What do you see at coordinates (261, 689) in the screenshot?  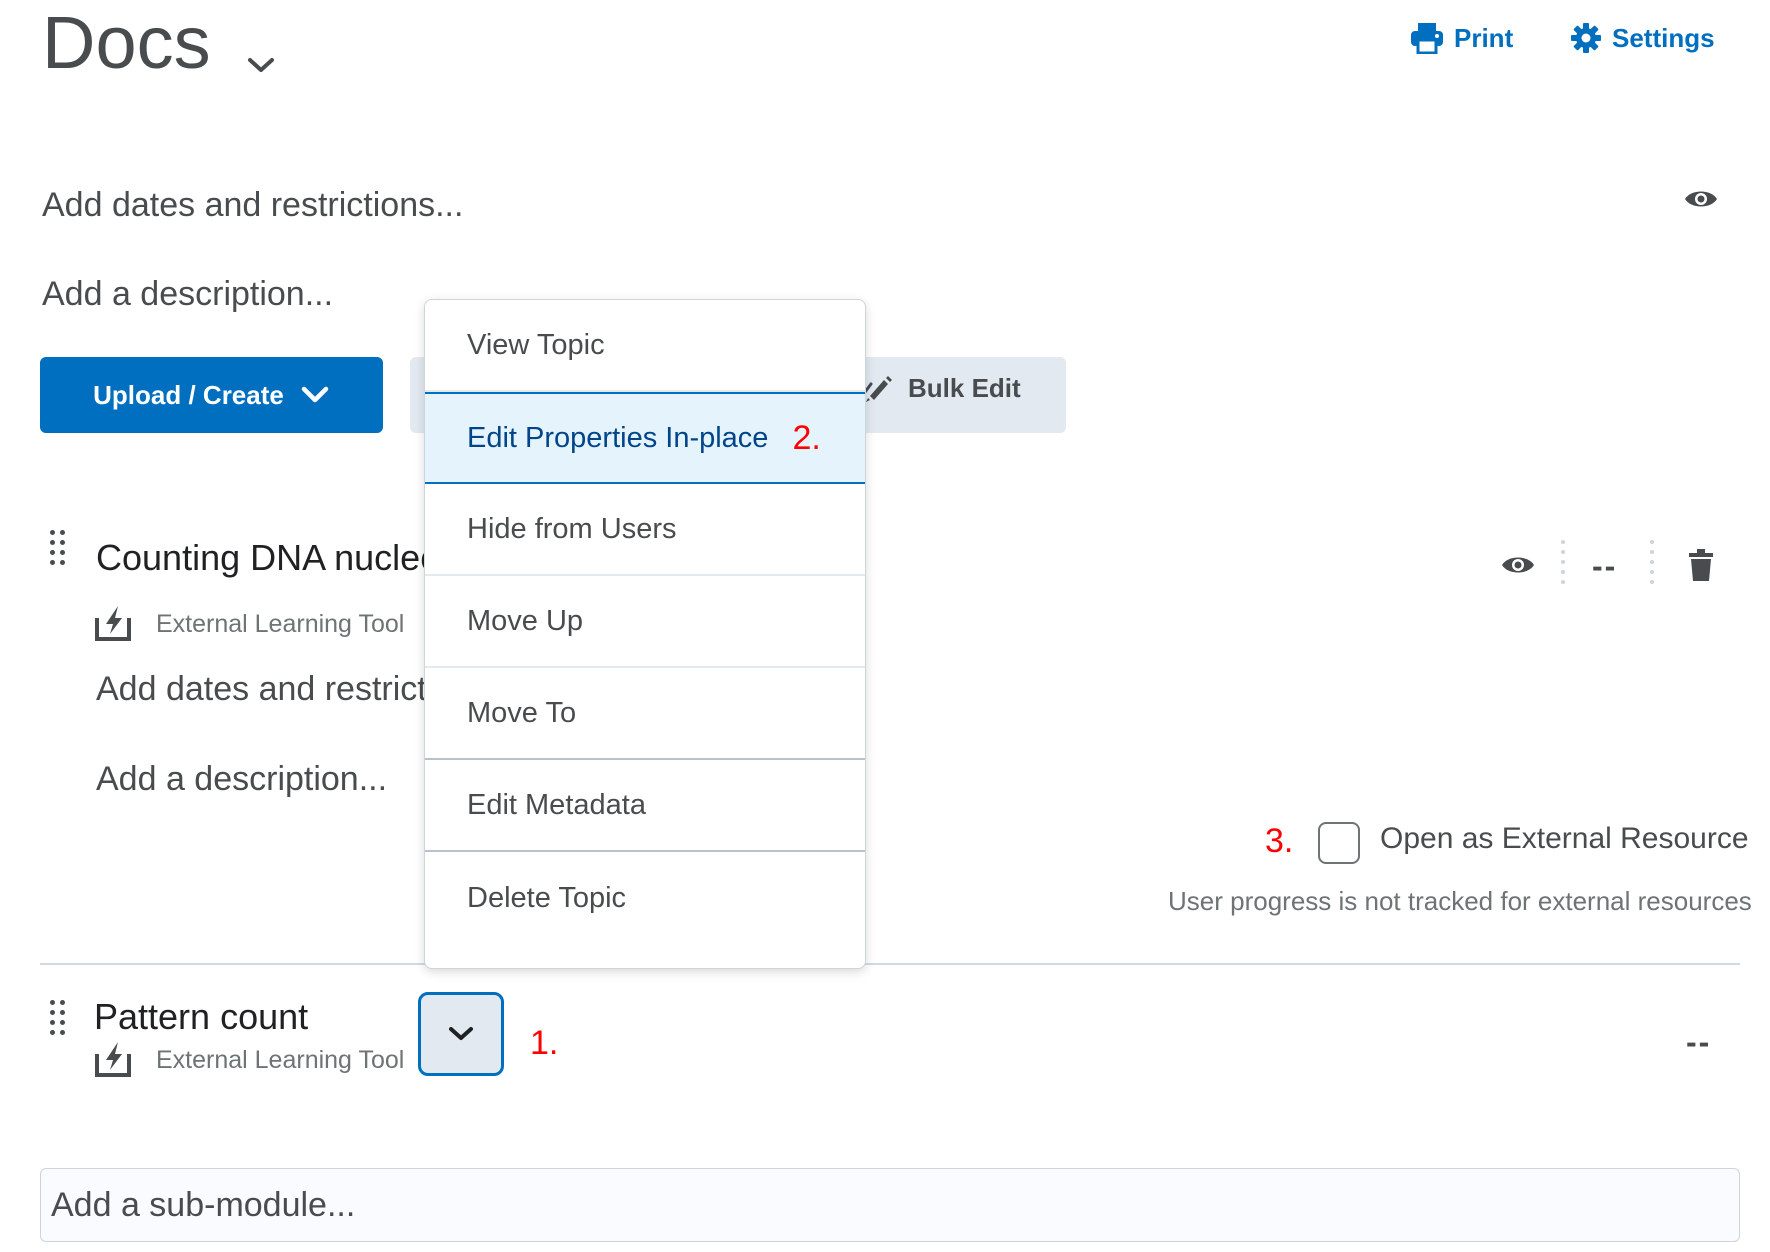 I see `topic-add-dates-link: Add dates and restrict` at bounding box center [261, 689].